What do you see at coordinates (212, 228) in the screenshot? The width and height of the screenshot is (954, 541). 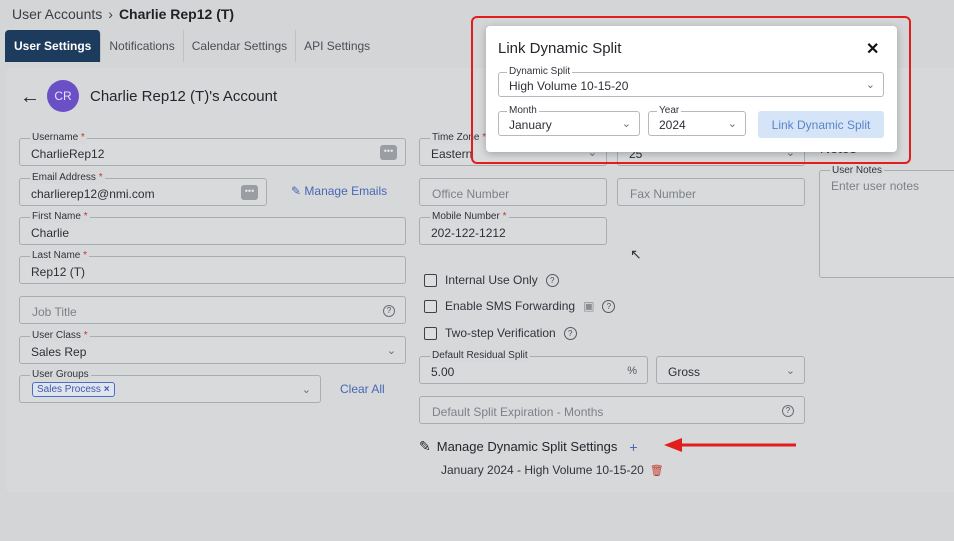 I see `first-name-field: First Name * Charlie` at bounding box center [212, 228].